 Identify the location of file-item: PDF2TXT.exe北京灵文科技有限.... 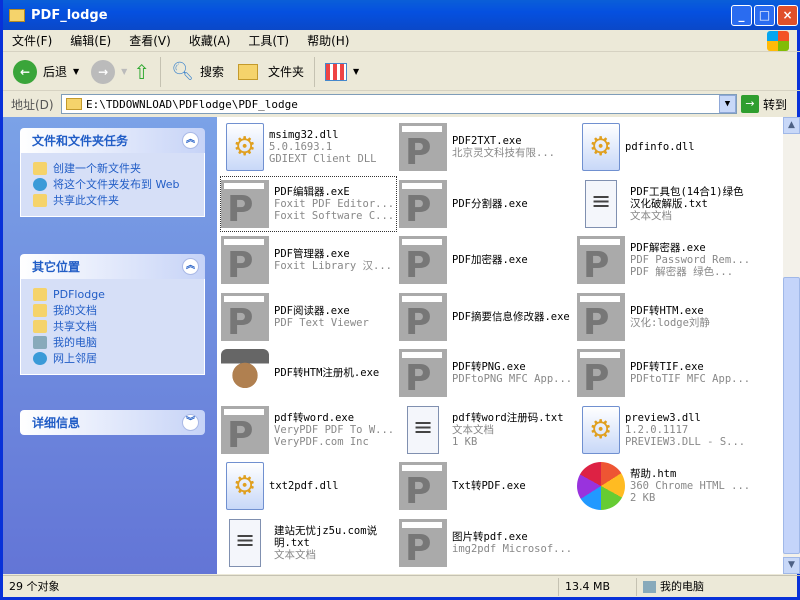
(486, 147).